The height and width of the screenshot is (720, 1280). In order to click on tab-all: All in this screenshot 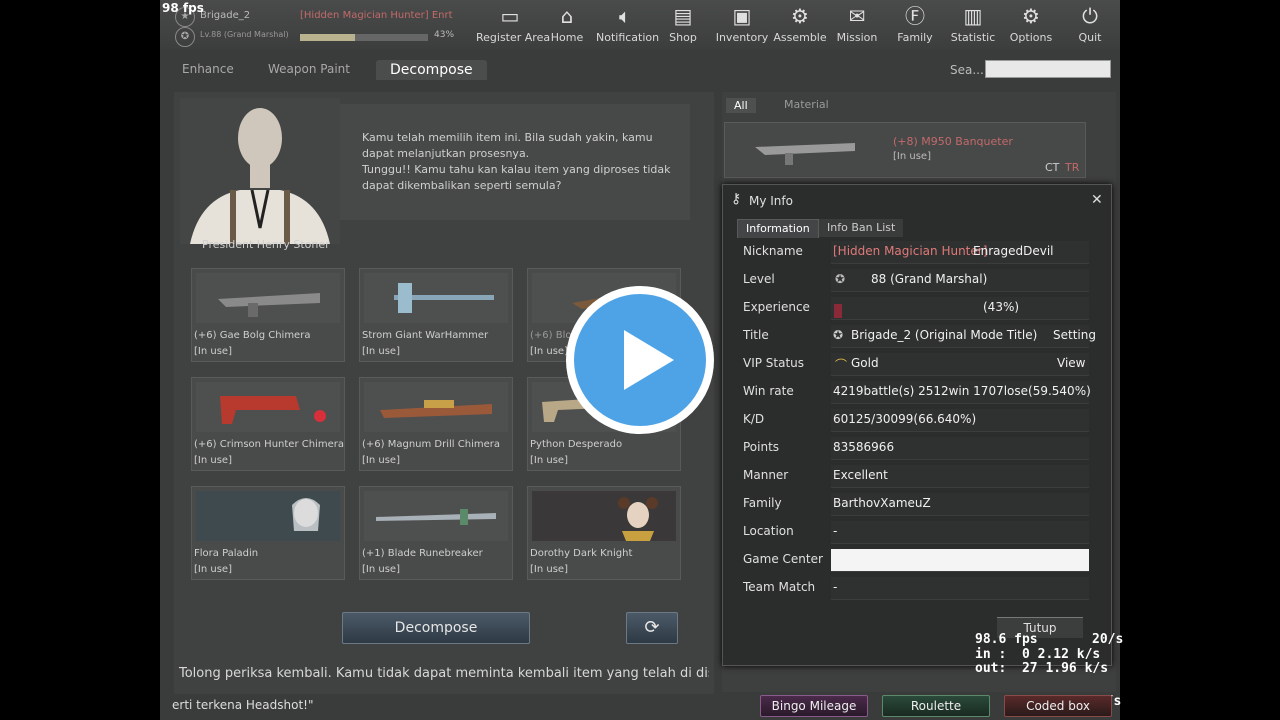, I will do `click(741, 105)`.